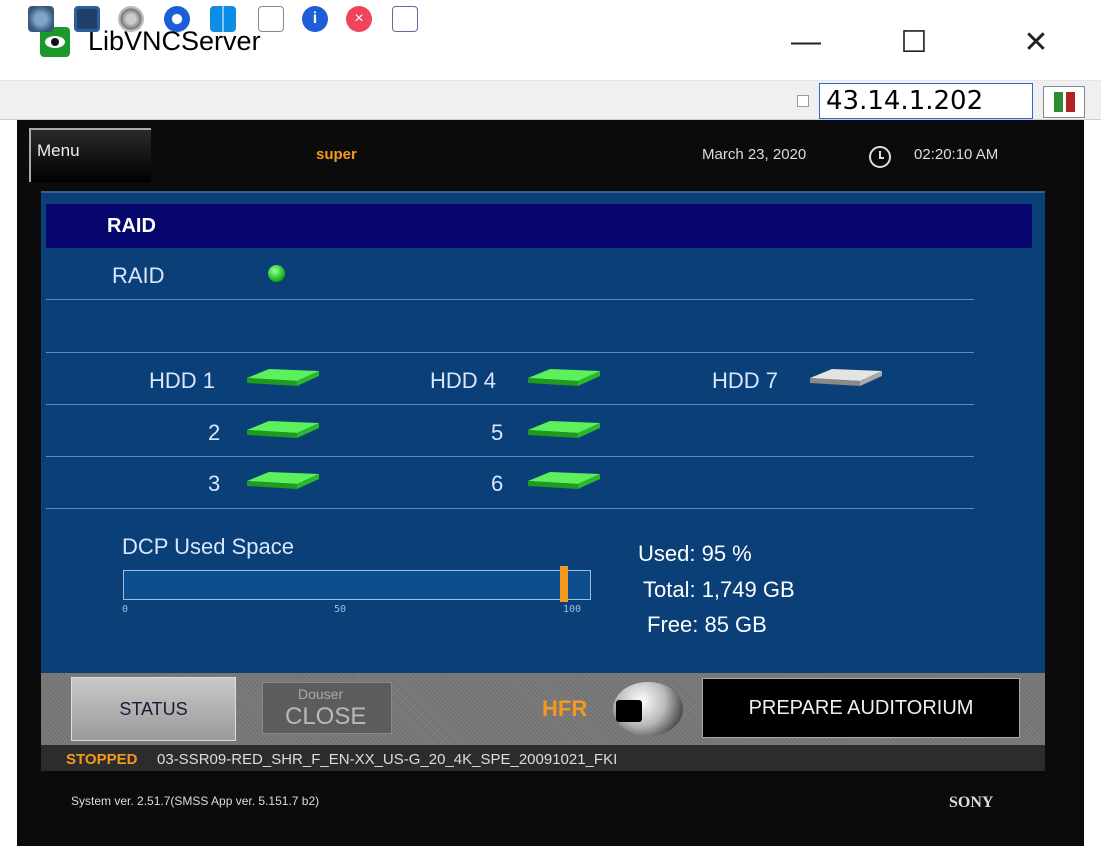 This screenshot has height=846, width=1101. What do you see at coordinates (276, 273) in the screenshot?
I see `raid-status-led-icon` at bounding box center [276, 273].